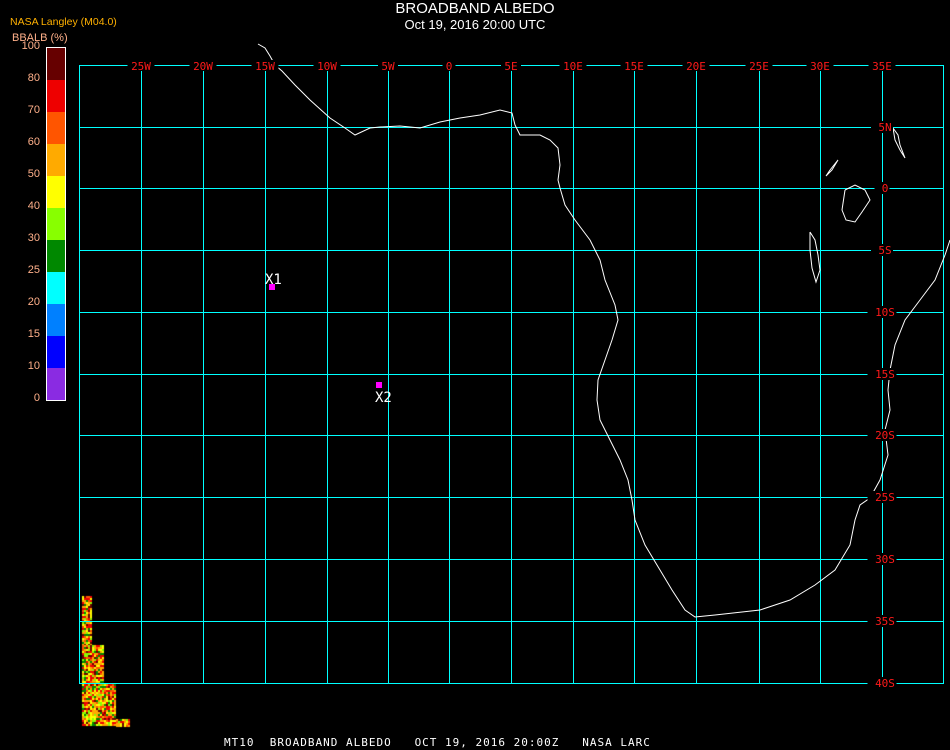  Describe the element at coordinates (33, 174) in the screenshot. I see `colorbar-tick: 50` at that location.